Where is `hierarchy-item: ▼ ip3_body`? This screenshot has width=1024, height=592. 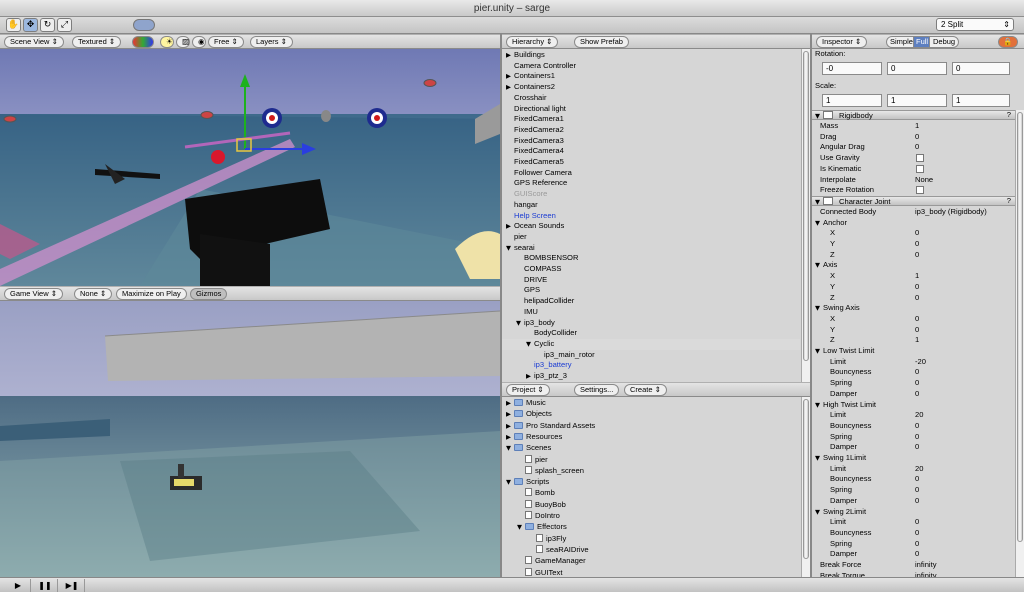 hierarchy-item: ▼ ip3_body is located at coordinates (651, 323).